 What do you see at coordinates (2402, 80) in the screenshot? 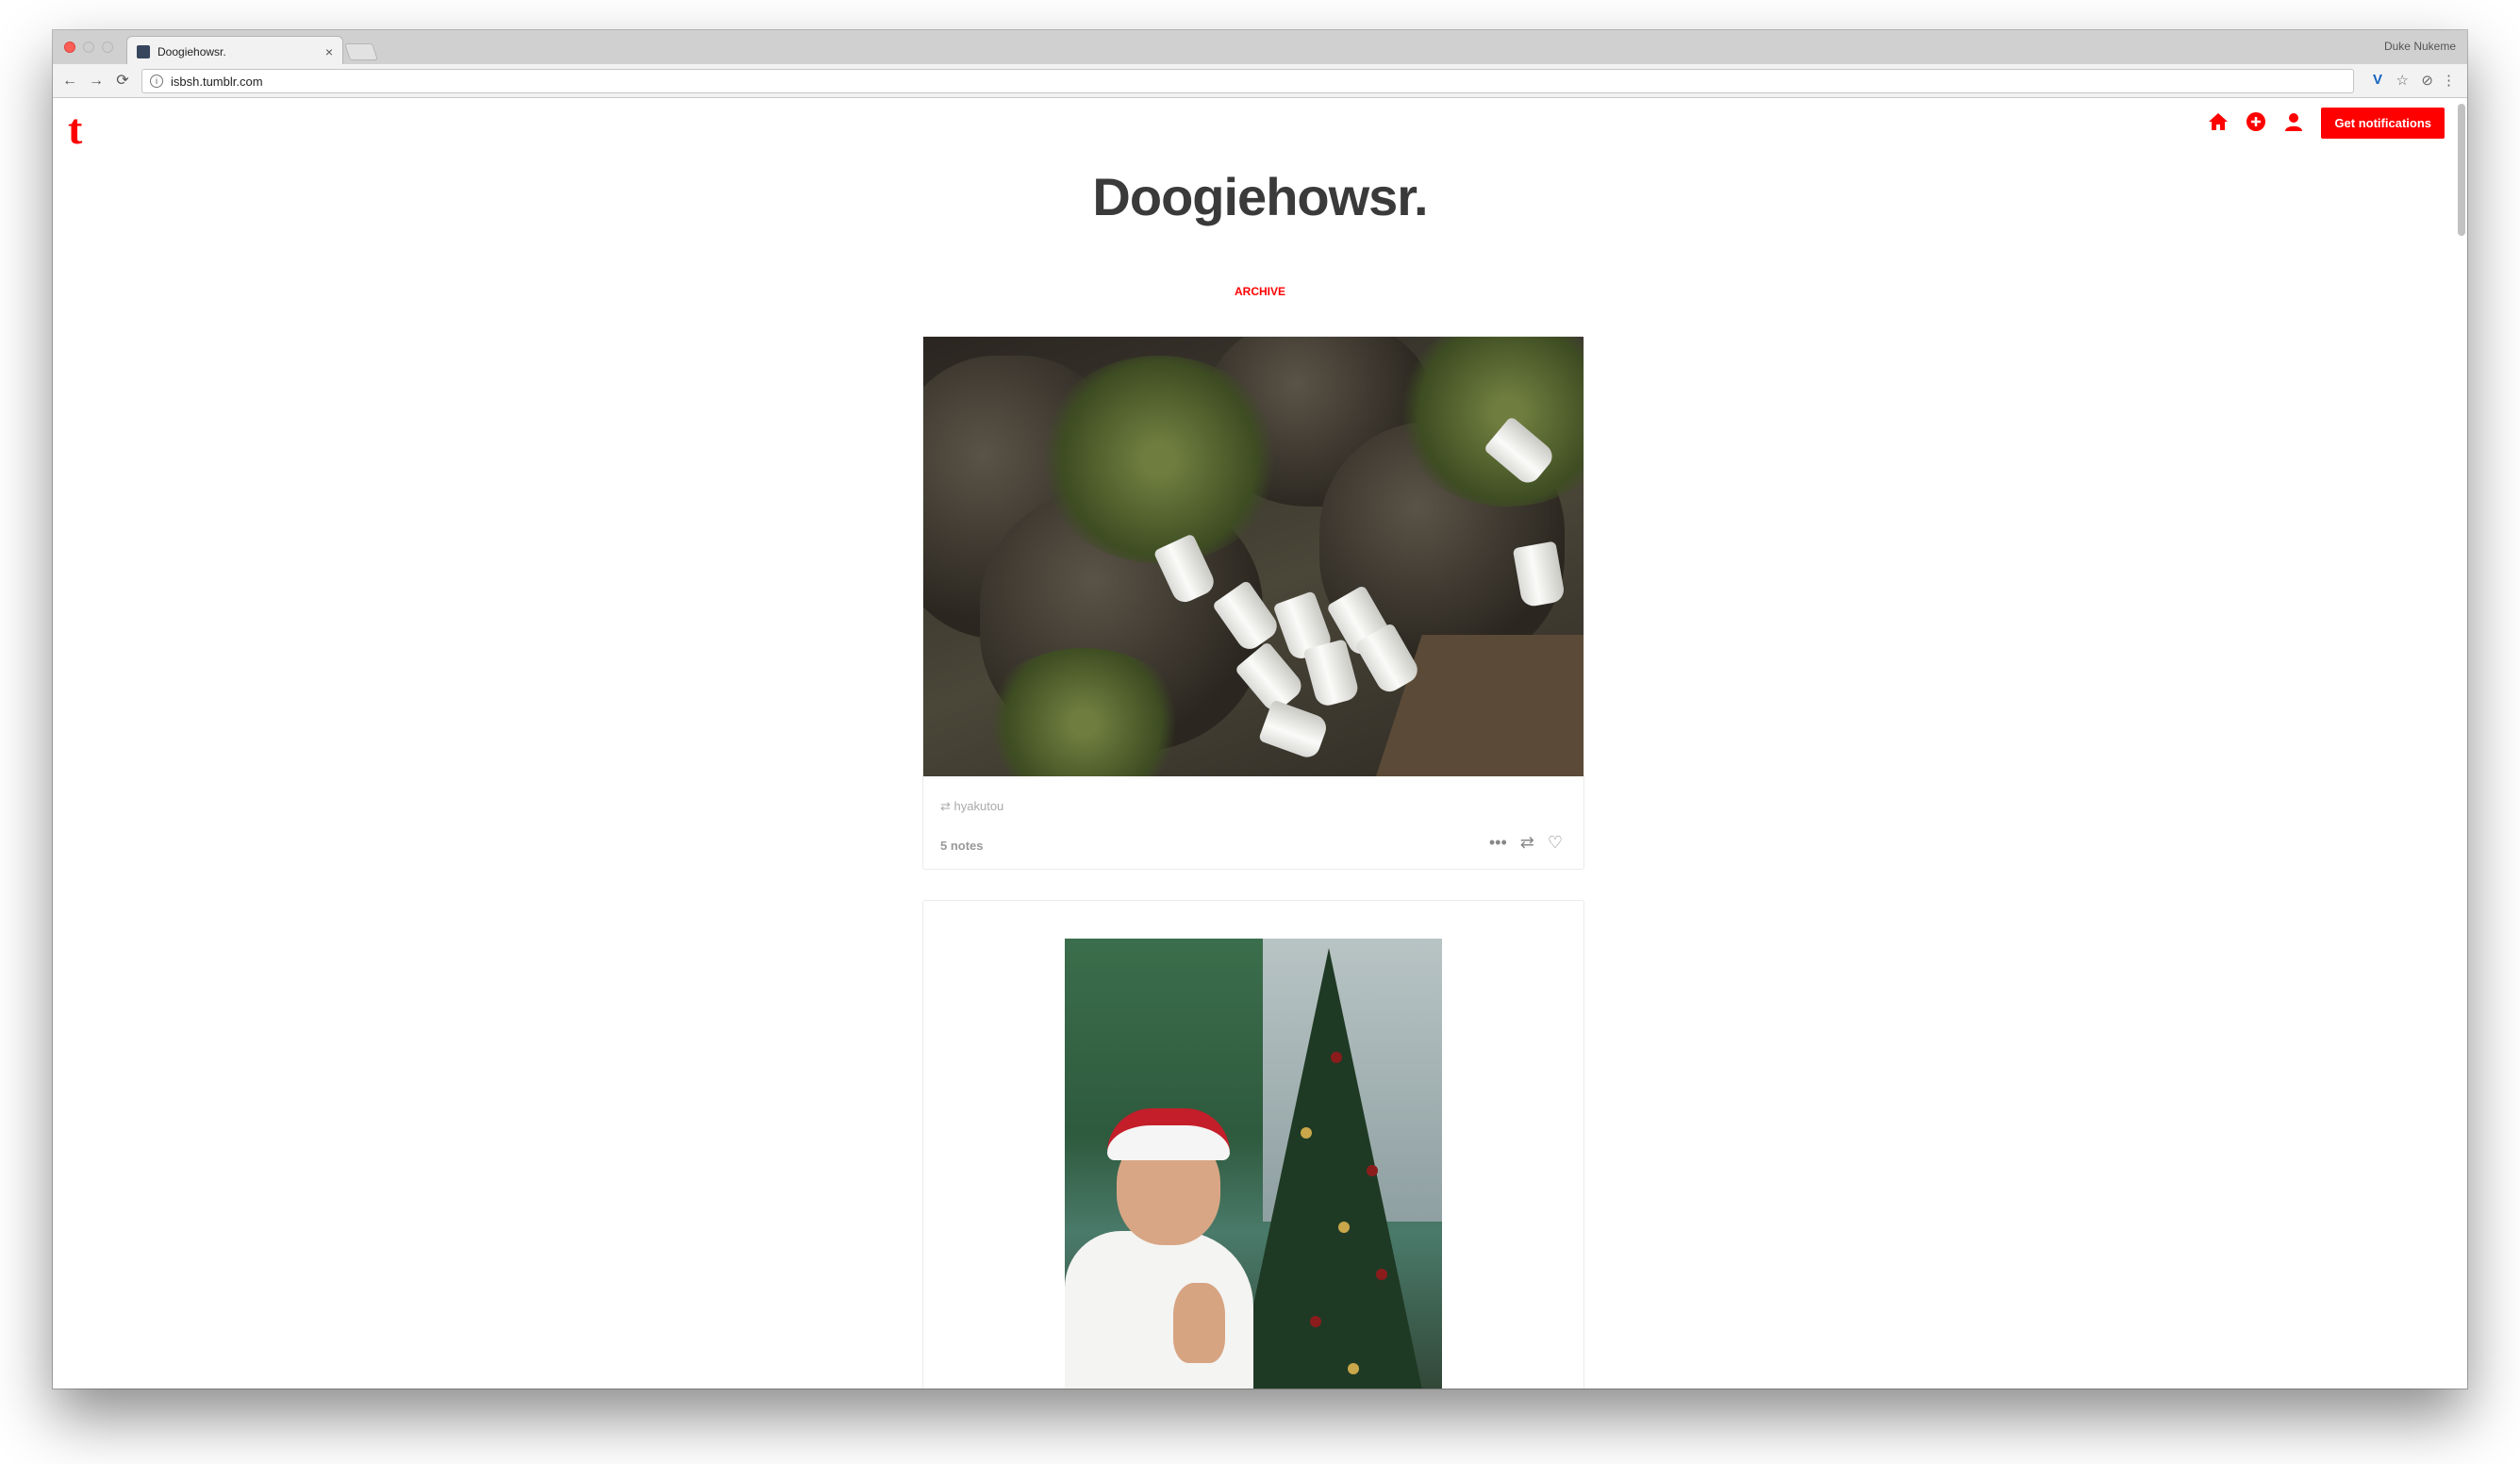
I see `bookmark-star-icon: ☆` at bounding box center [2402, 80].